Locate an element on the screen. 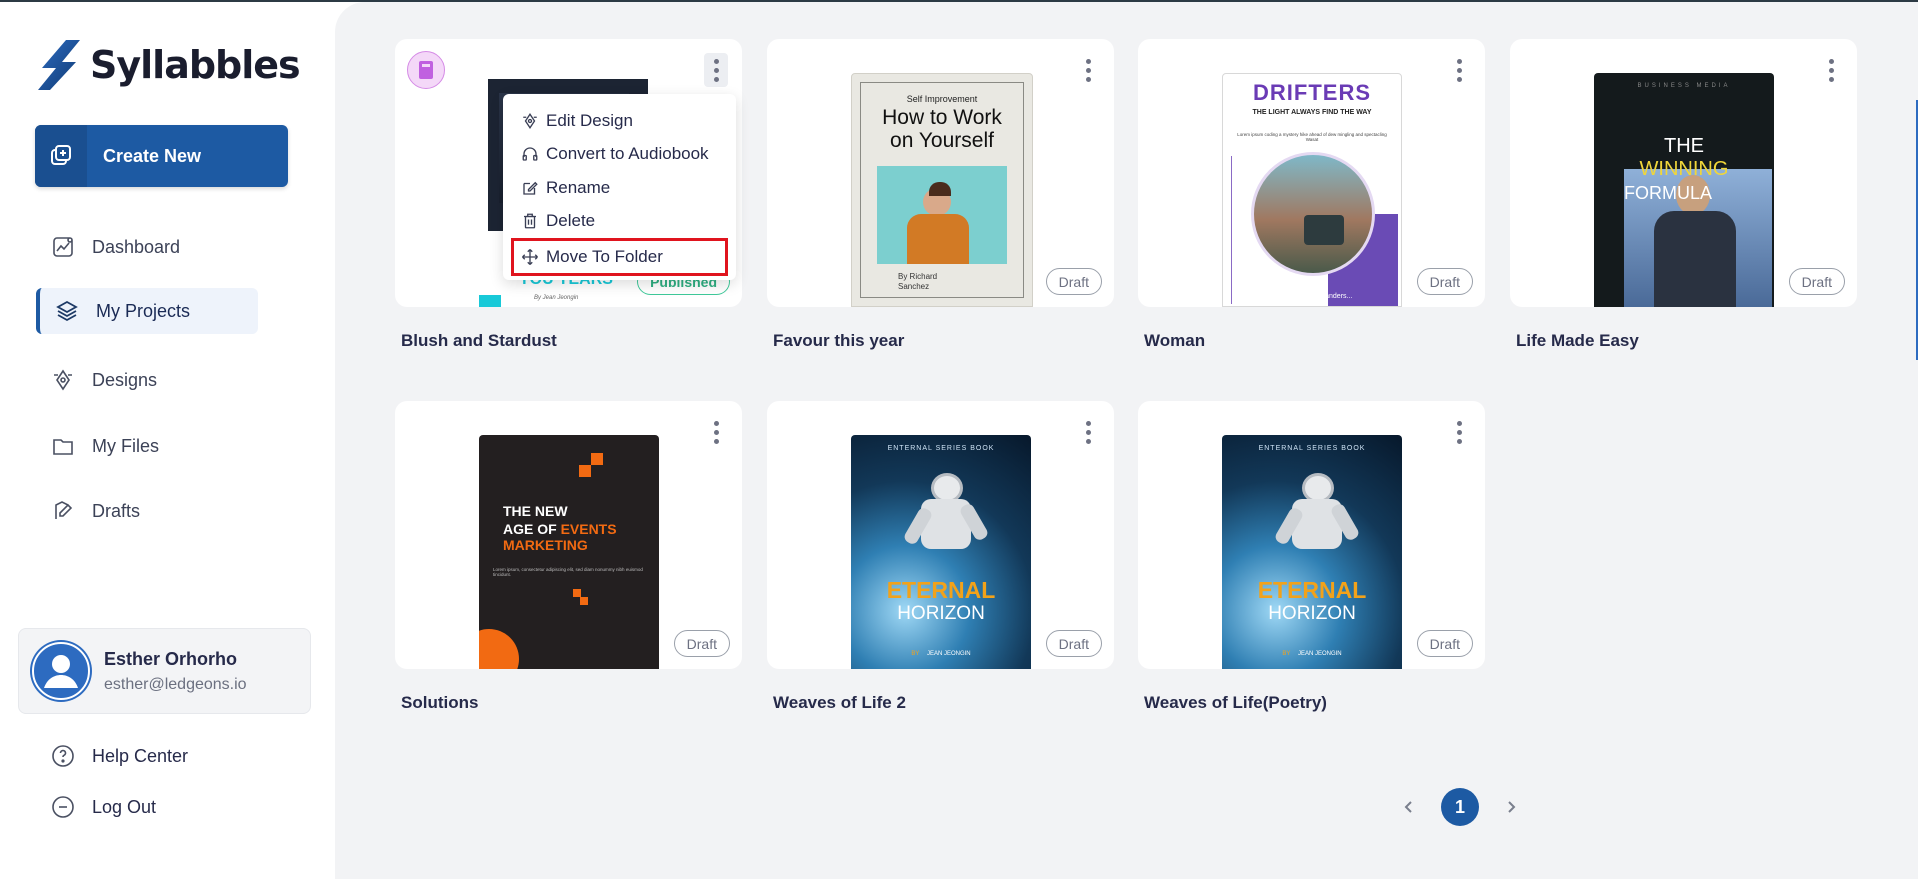 The height and width of the screenshot is (879, 1918). help-center-label: Help Center is located at coordinates (140, 755).